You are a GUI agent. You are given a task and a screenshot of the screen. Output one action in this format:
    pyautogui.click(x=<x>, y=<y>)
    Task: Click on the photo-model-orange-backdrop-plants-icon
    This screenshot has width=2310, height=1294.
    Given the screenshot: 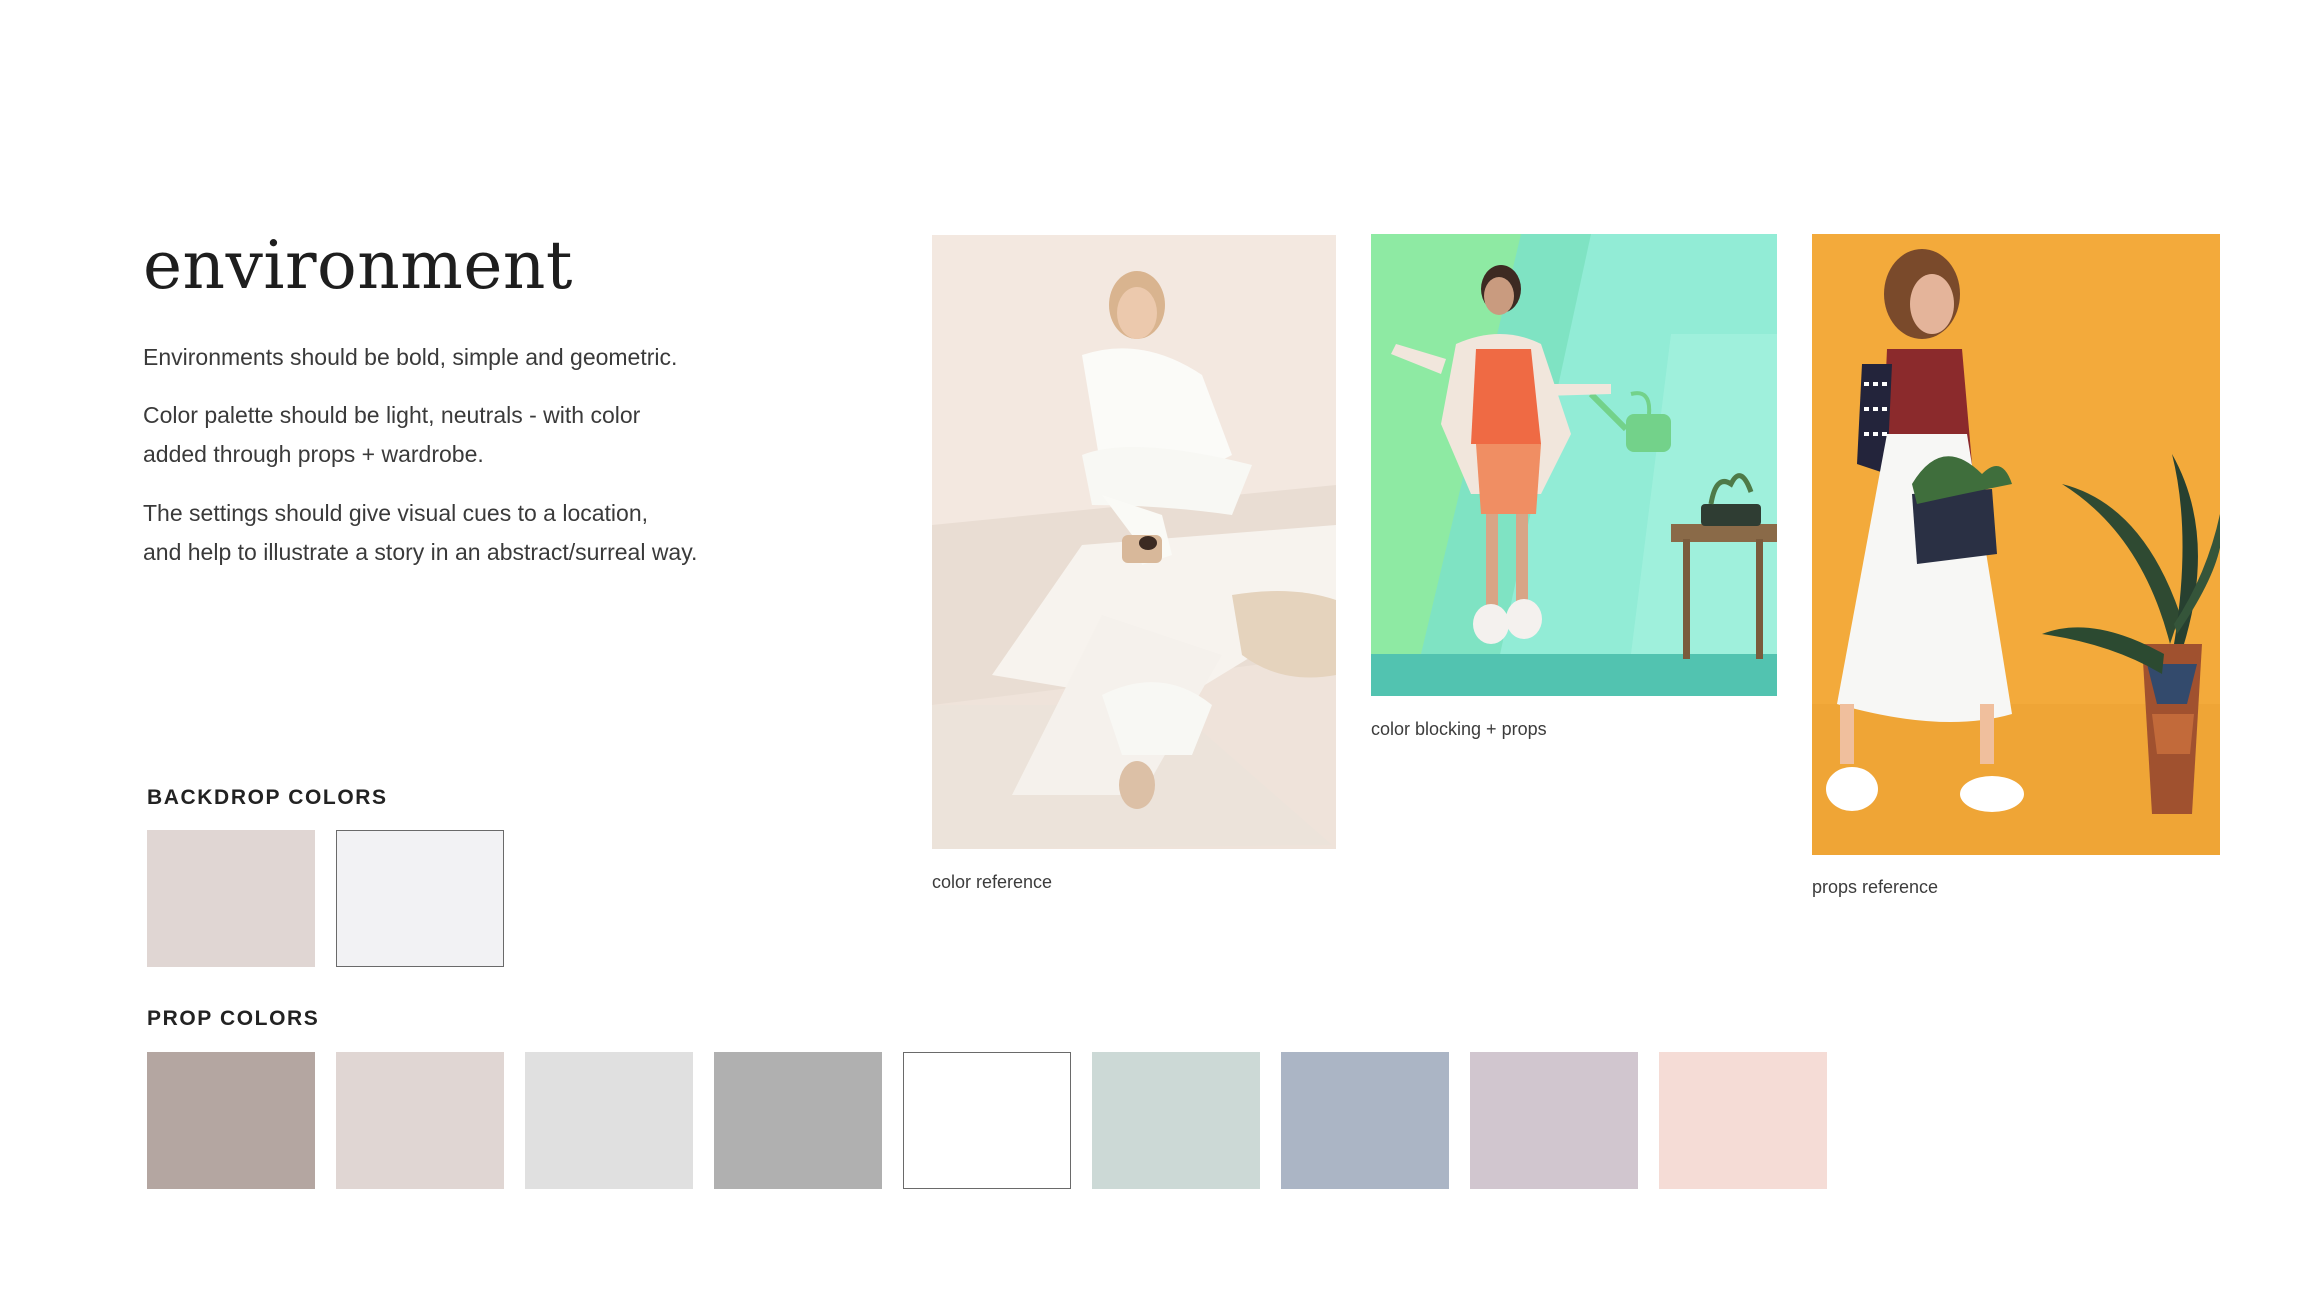 What is the action you would take?
    pyautogui.click(x=2016, y=544)
    